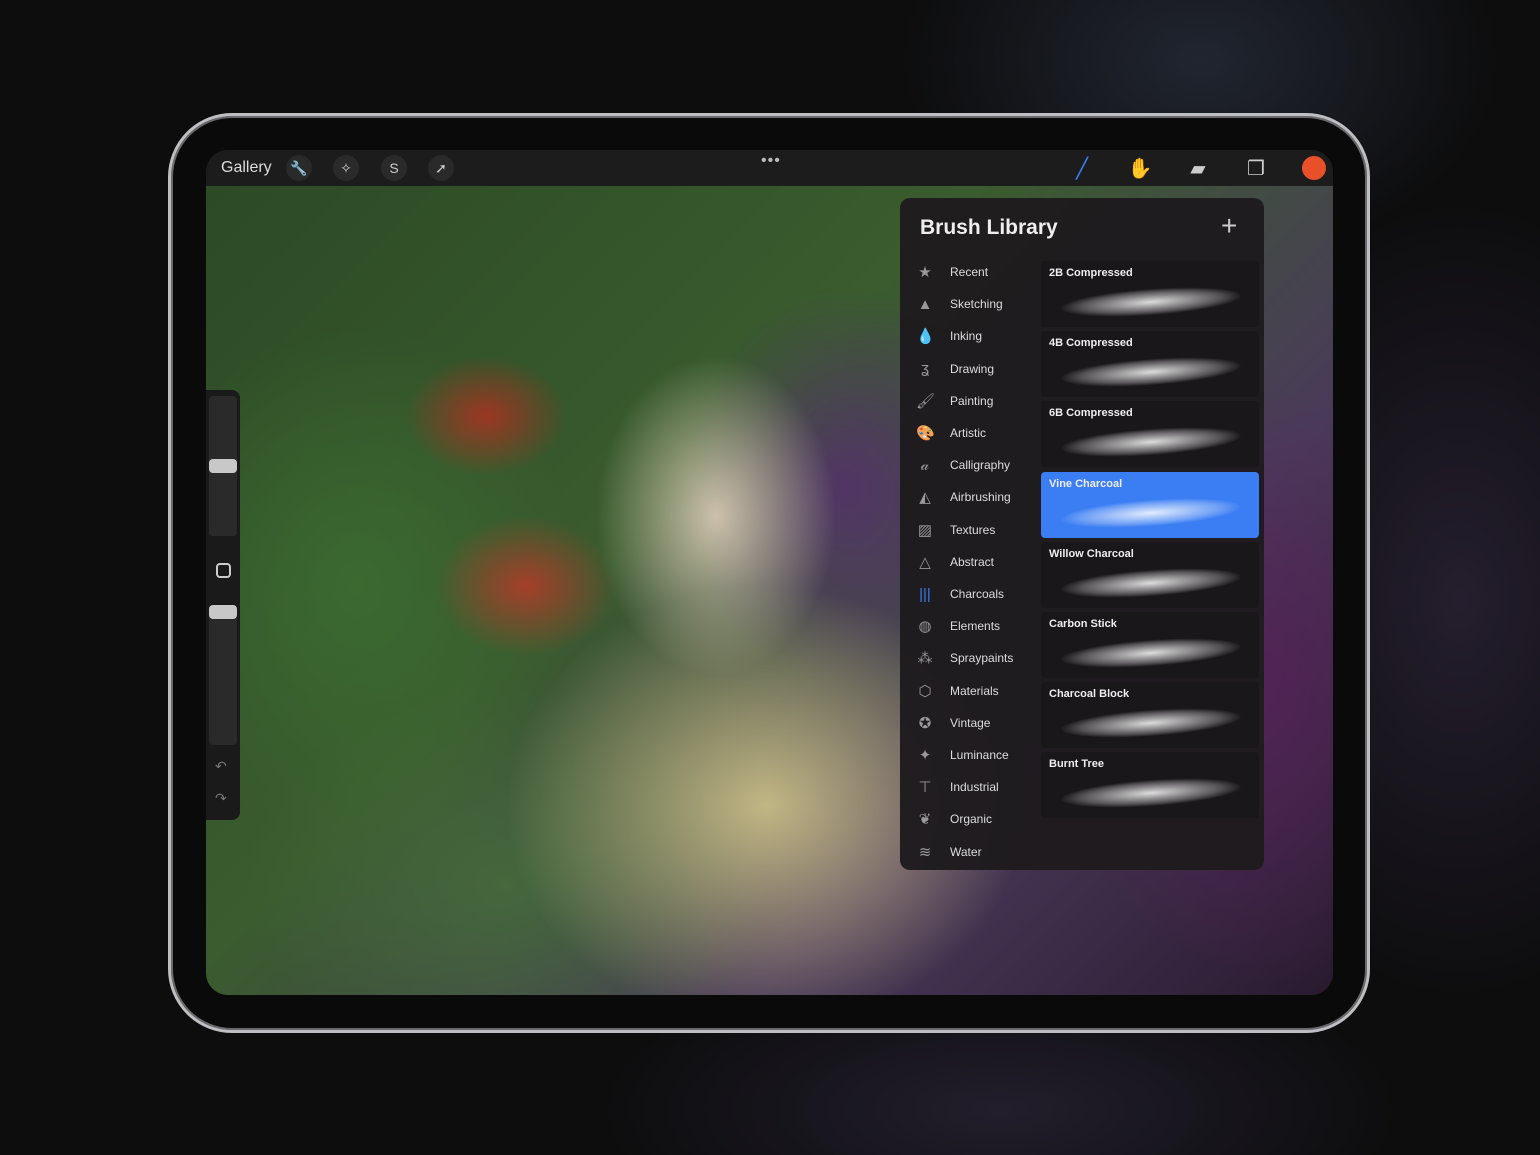 This screenshot has width=1540, height=1155. What do you see at coordinates (441, 168) in the screenshot?
I see `transform-arrow-icon: ➚` at bounding box center [441, 168].